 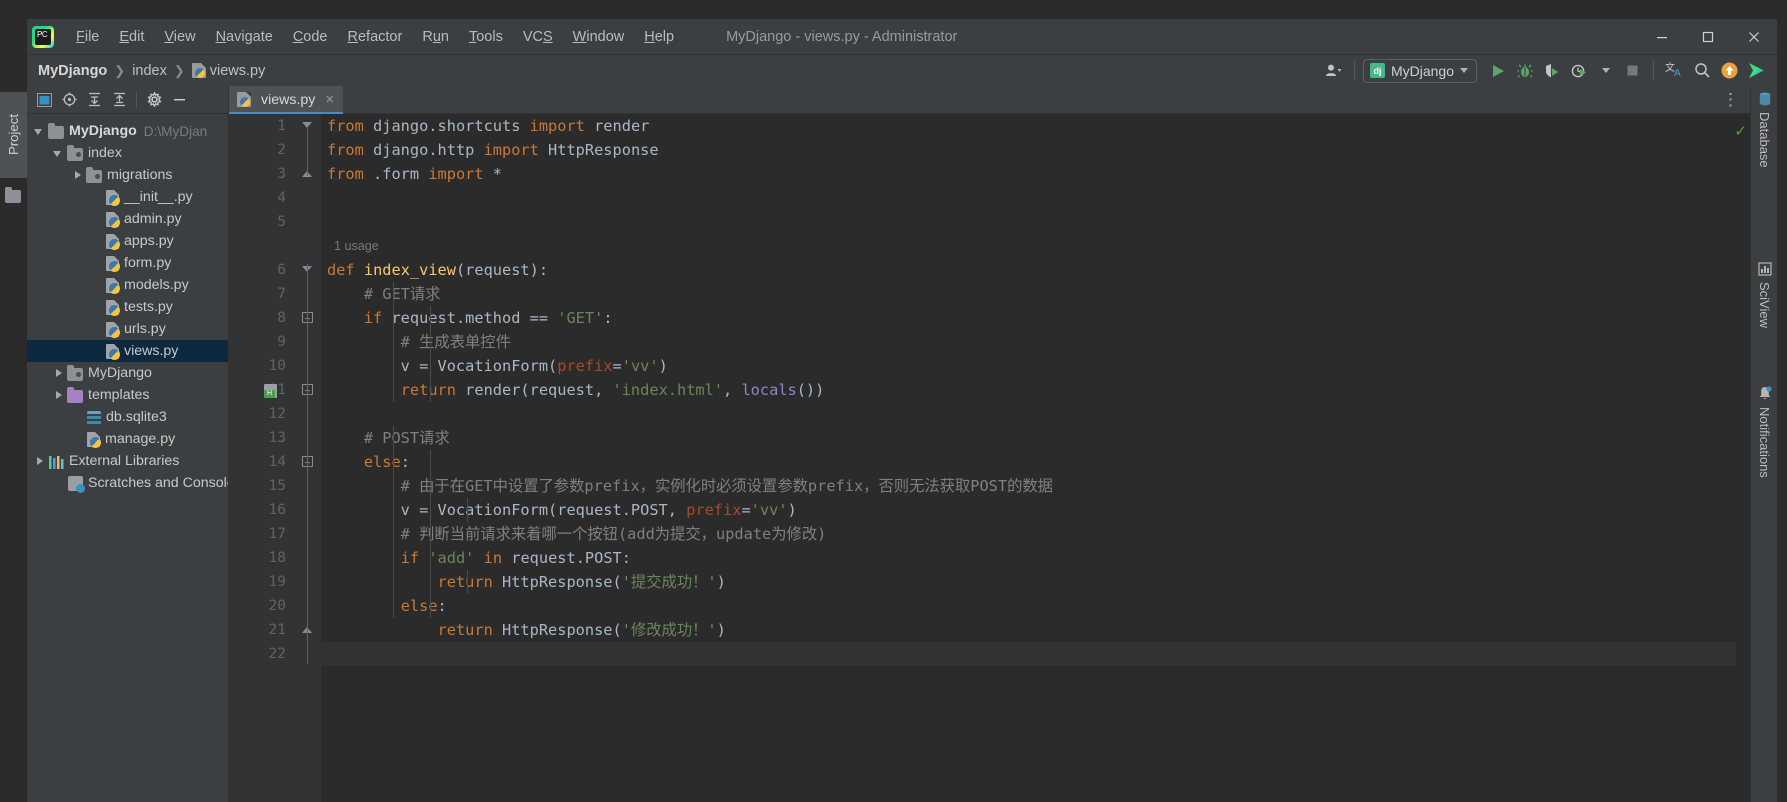 I want to click on line-number: 1, so click(x=261, y=126).